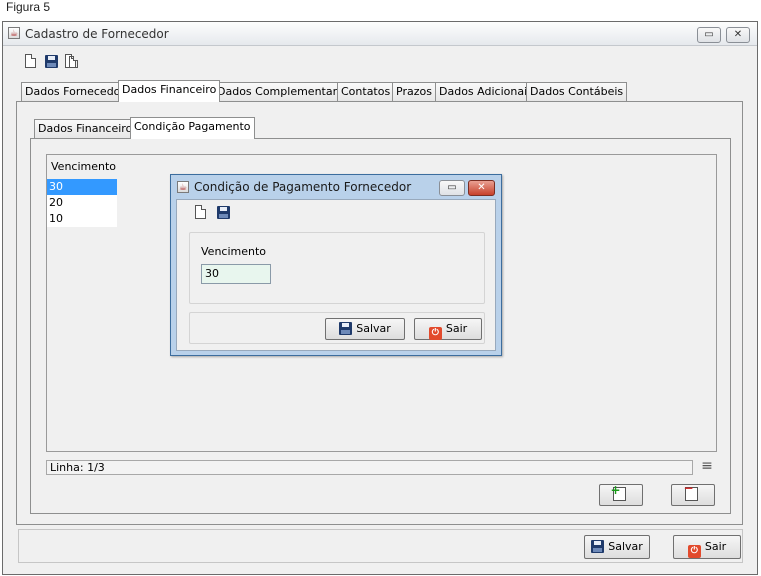 Image resolution: width=761 pixels, height=576 pixels. I want to click on toolbar, so click(58, 62).